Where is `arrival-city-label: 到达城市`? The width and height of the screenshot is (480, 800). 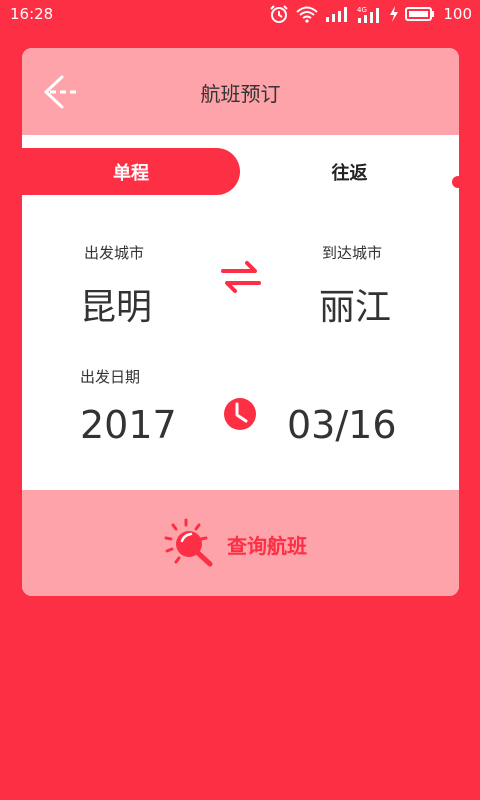 arrival-city-label: 到达城市 is located at coordinates (352, 253).